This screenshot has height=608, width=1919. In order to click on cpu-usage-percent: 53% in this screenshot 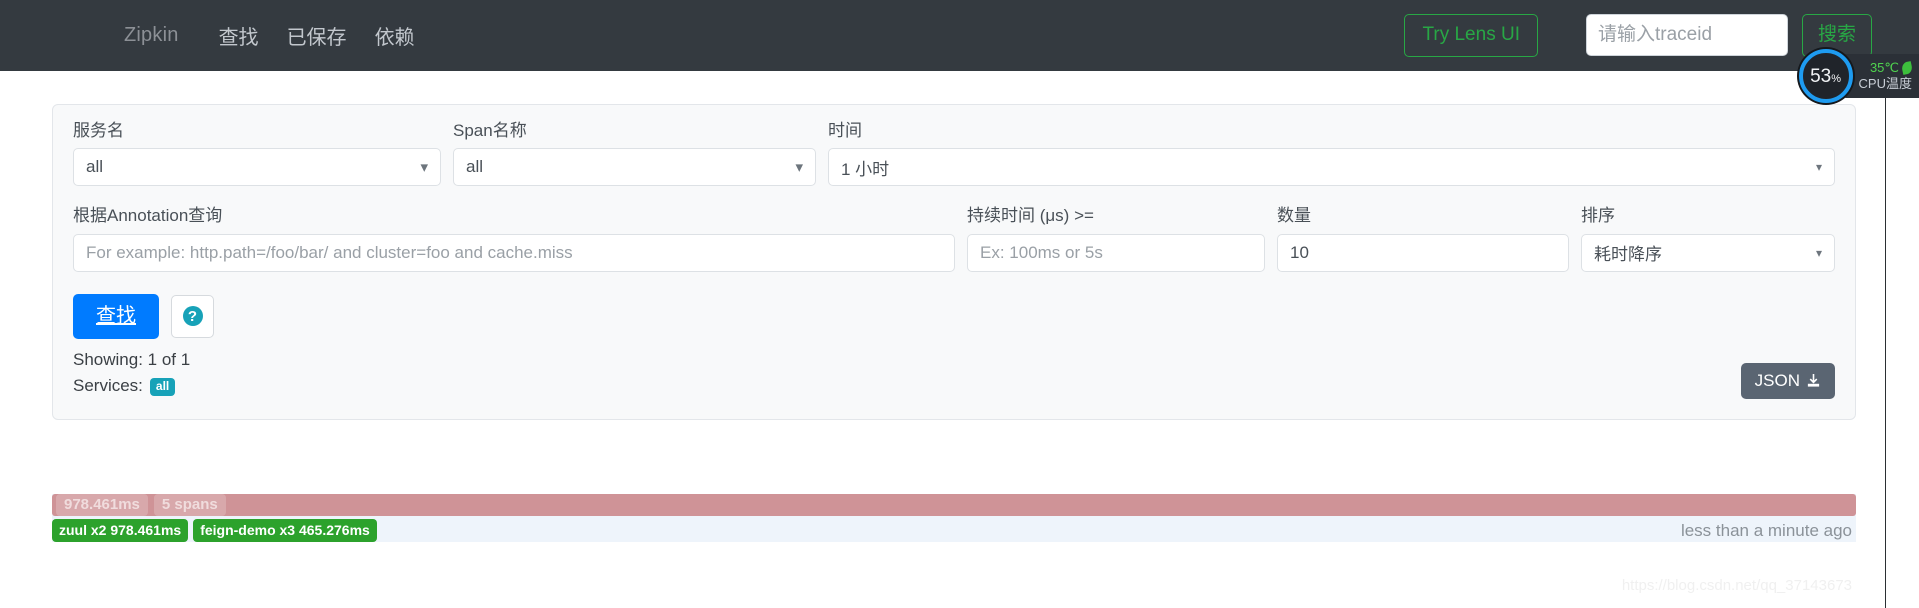, I will do `click(1825, 76)`.